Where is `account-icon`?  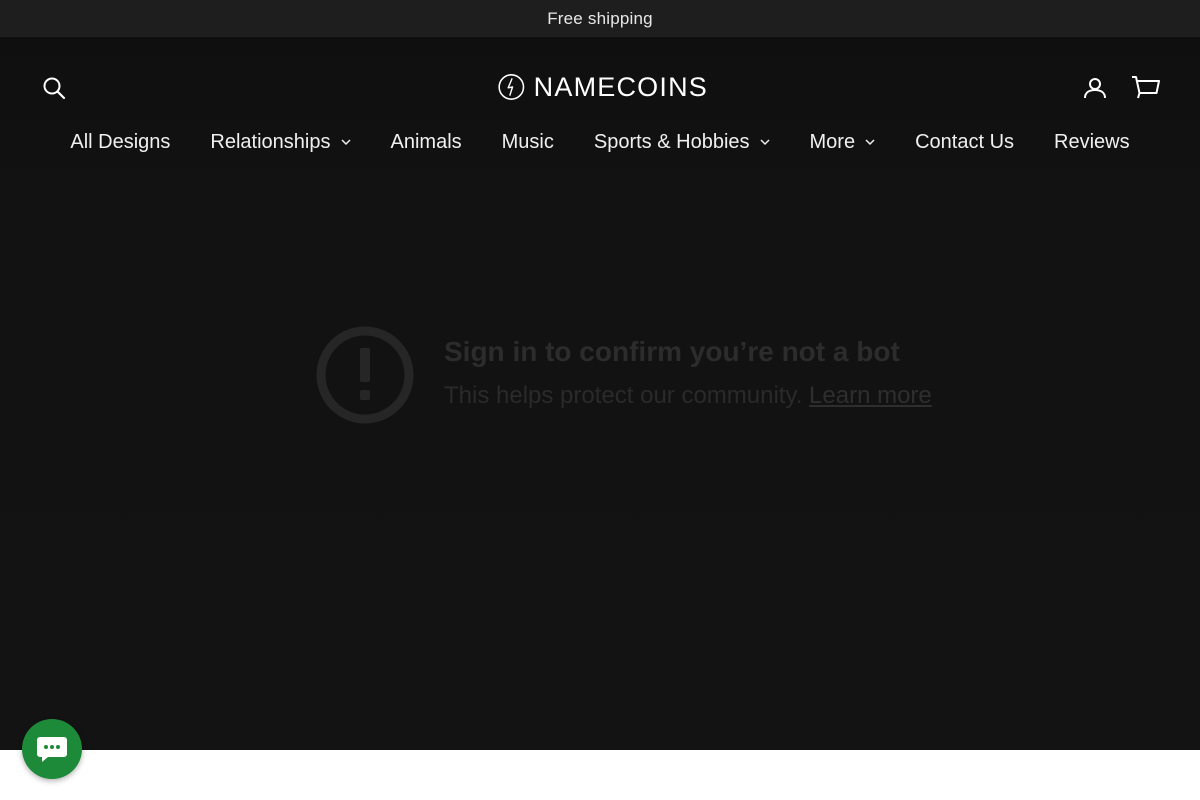
account-icon is located at coordinates (1095, 88).